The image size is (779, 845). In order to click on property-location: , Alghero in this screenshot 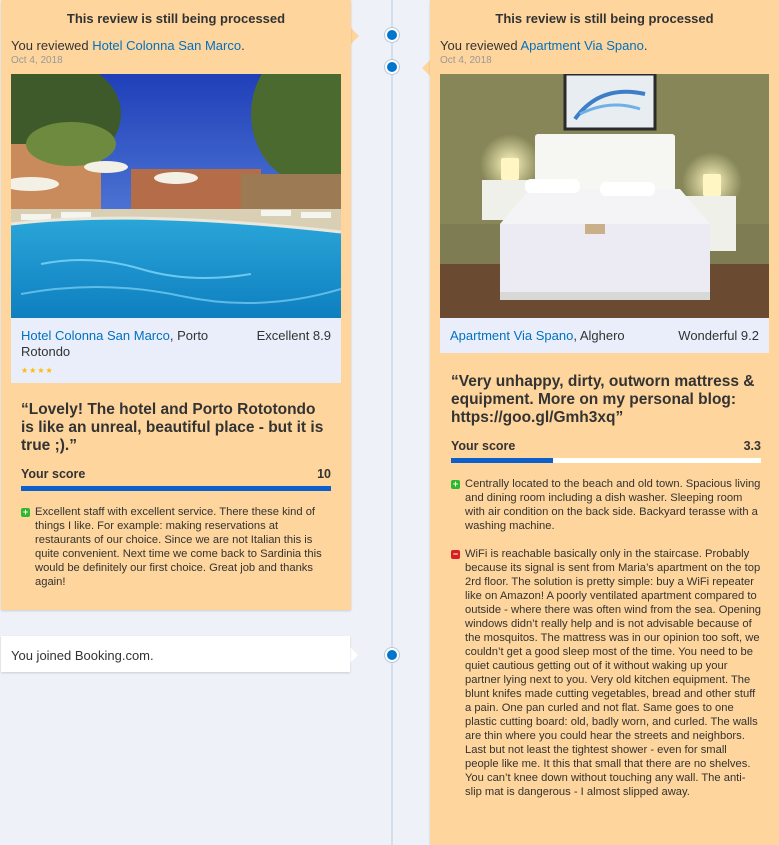, I will do `click(599, 335)`.